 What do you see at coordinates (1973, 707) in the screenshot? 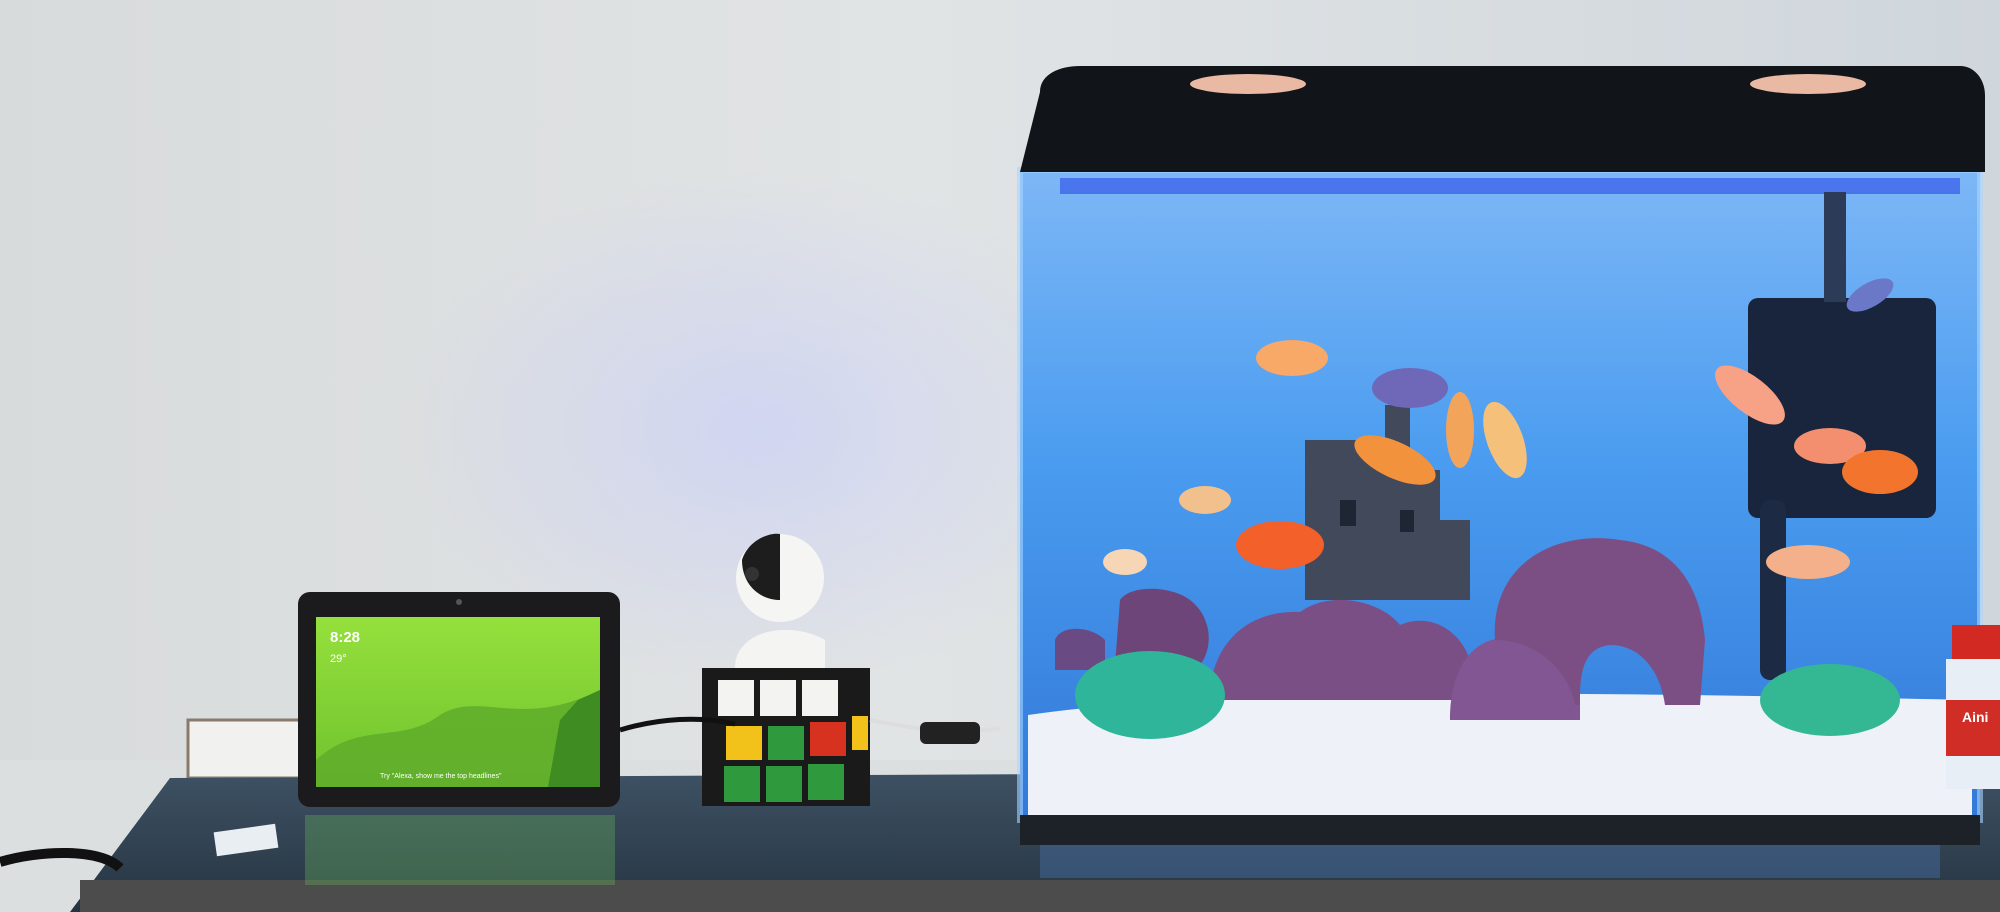
I see `fish-food-jar: Aini` at bounding box center [1973, 707].